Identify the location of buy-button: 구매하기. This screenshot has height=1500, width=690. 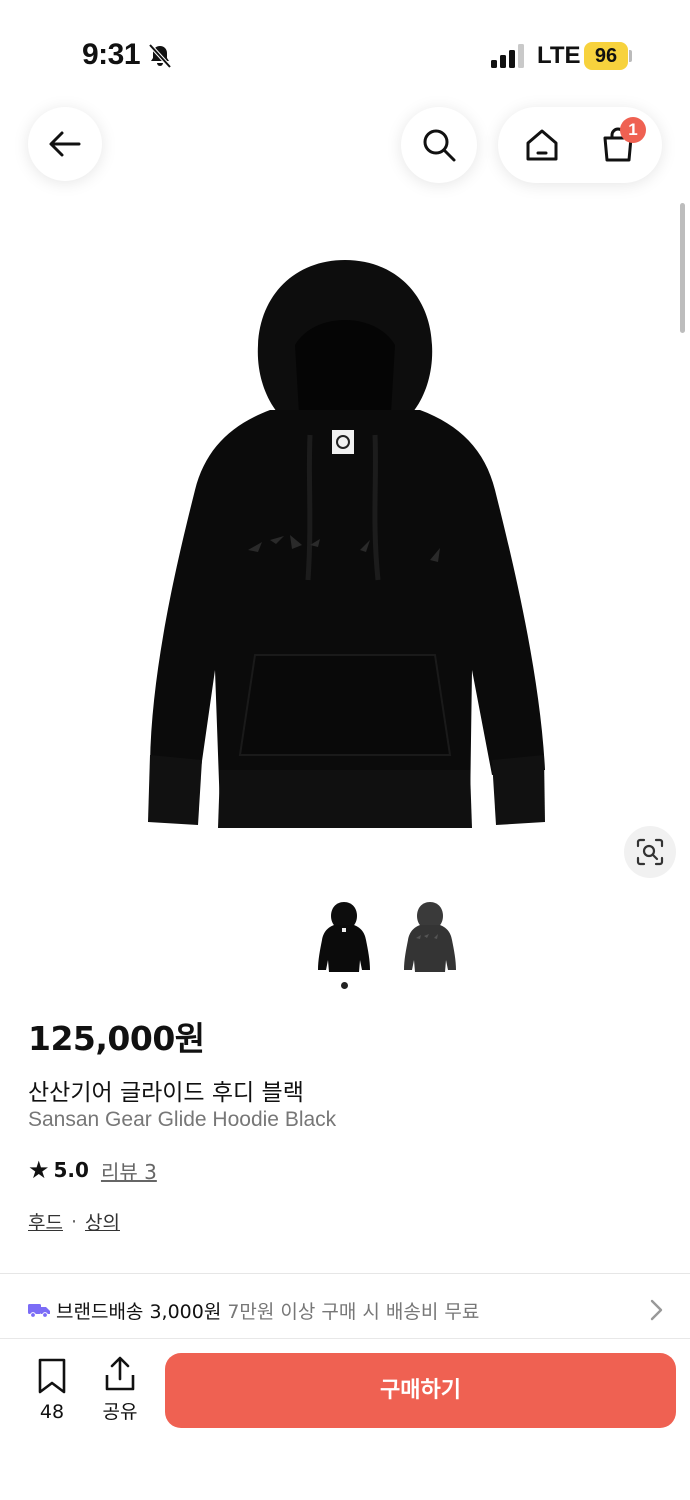
(420, 1390).